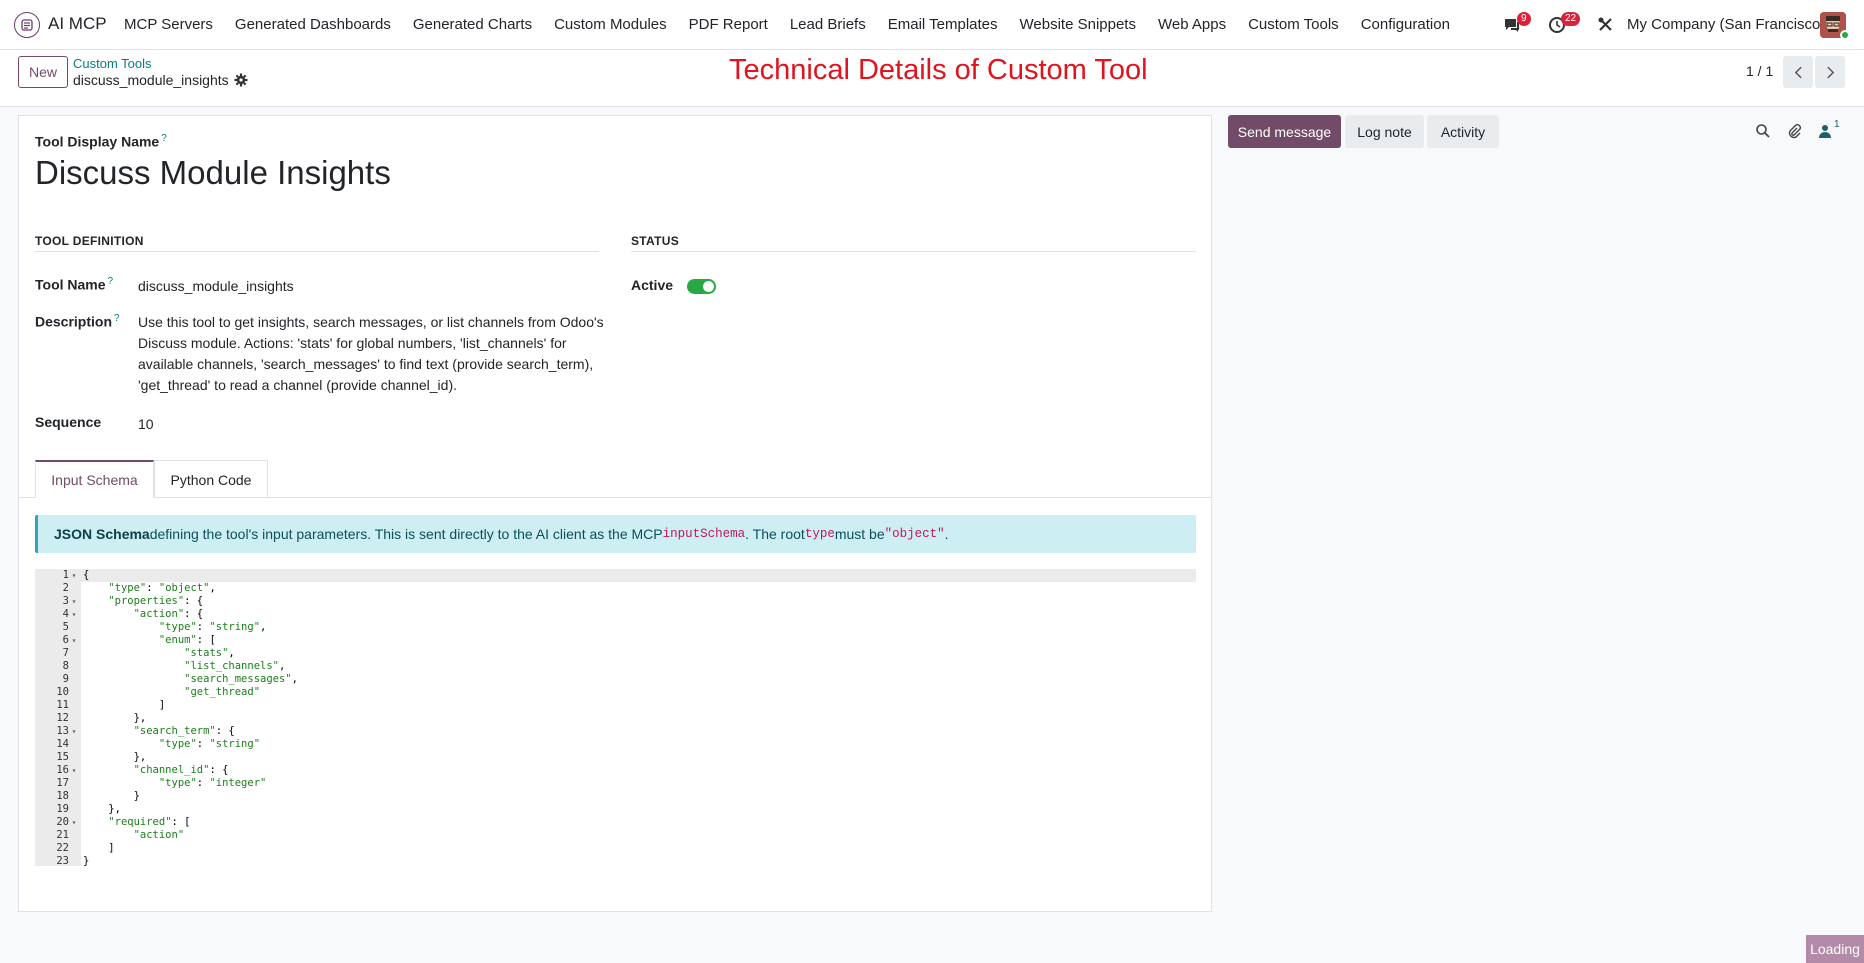 This screenshot has width=1864, height=963. Describe the element at coordinates (615, 822) in the screenshot. I see `code-line: 20 ▾ "required": [` at that location.